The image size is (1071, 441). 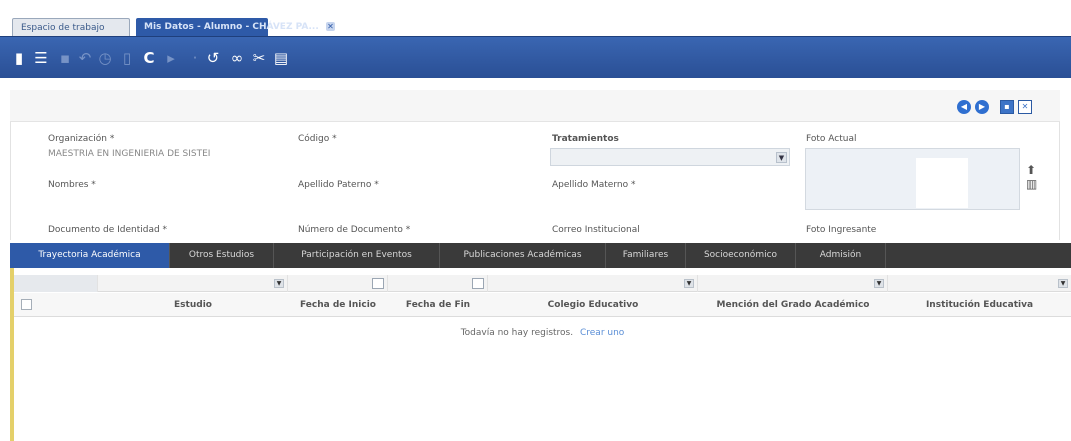 I want to click on form-view-icon: ▪, so click(x=1007, y=107).